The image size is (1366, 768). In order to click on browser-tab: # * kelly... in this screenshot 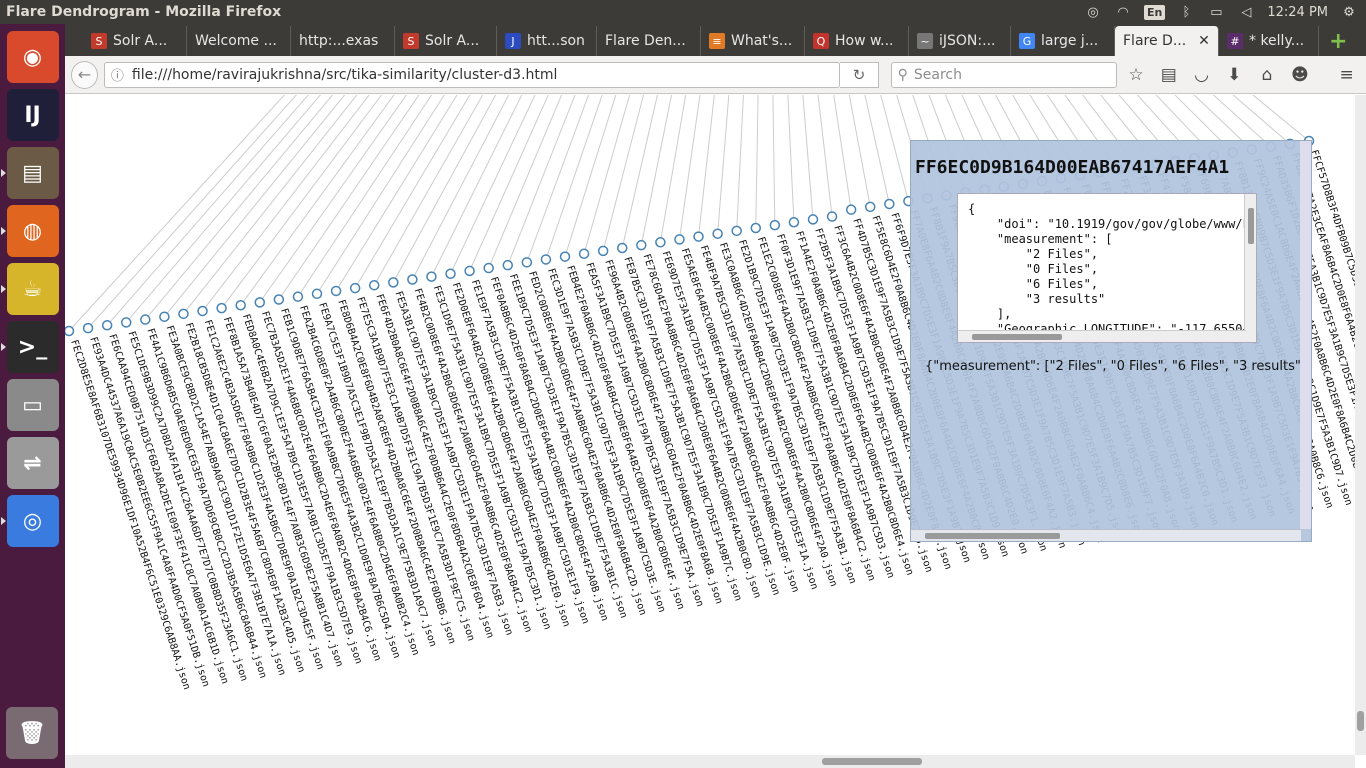, I will do `click(1269, 41)`.